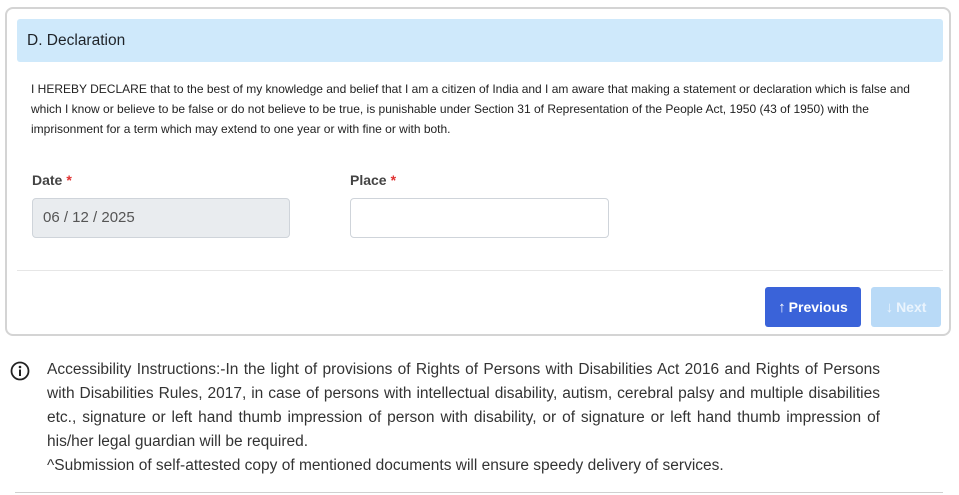  Describe the element at coordinates (479, 218) in the screenshot. I see `place-input` at that location.